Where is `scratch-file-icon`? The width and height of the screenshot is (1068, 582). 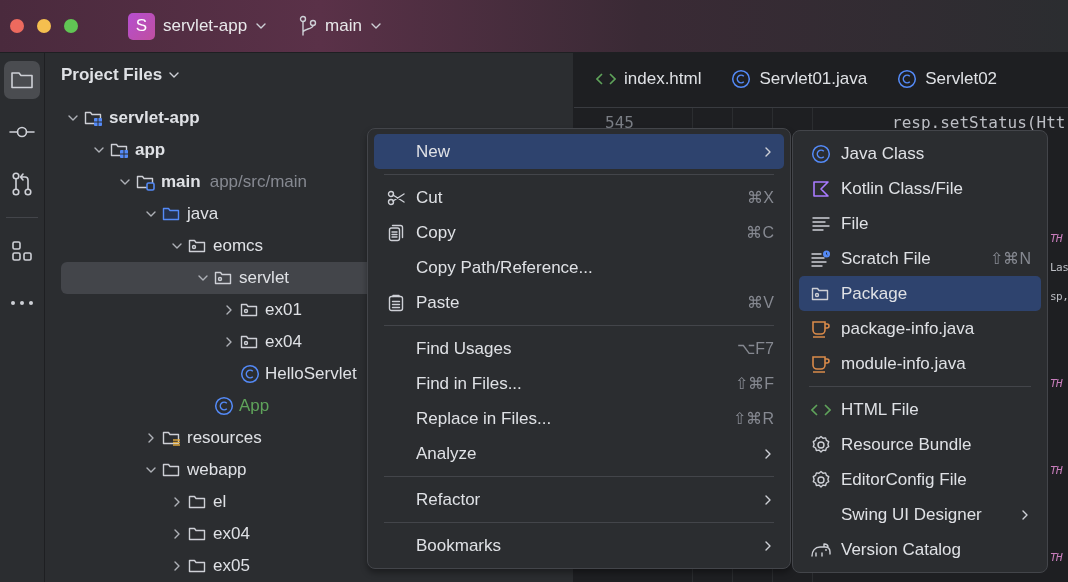 scratch-file-icon is located at coordinates (821, 258).